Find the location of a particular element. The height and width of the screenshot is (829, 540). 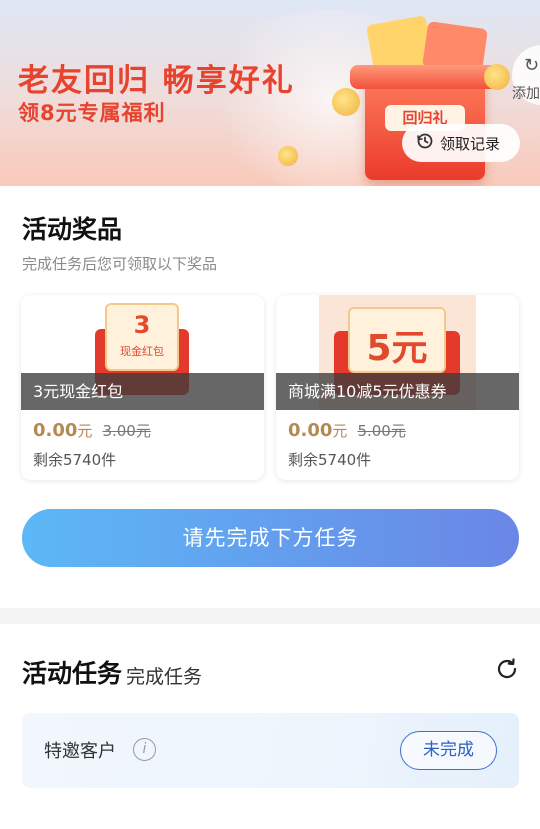

banner-headline: 老友回归 畅享好礼 is located at coordinates (156, 81).